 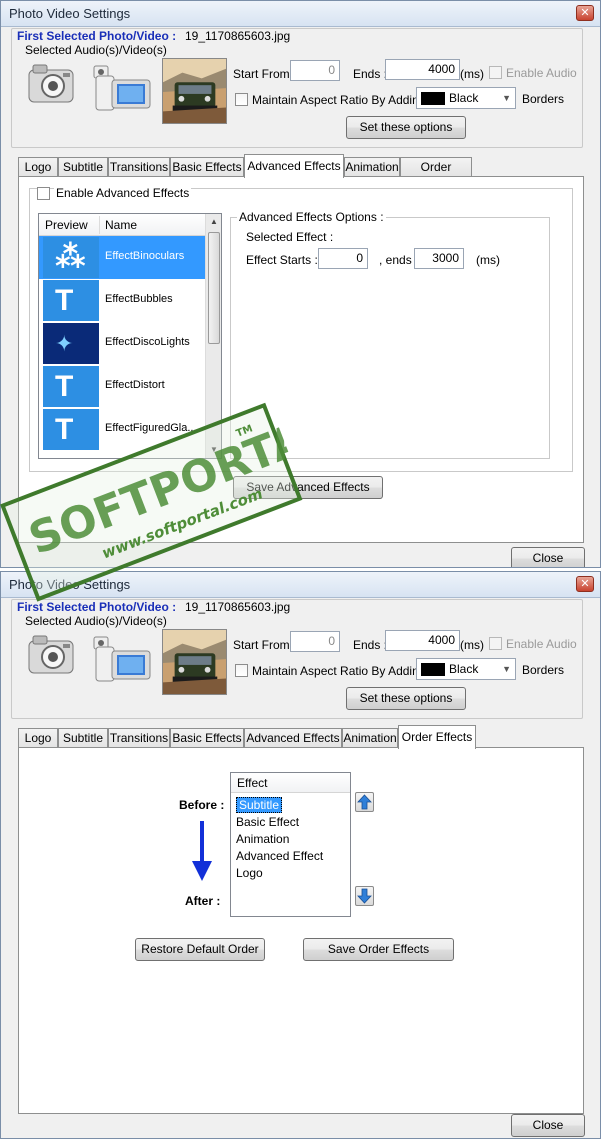 What do you see at coordinates (300, 14) in the screenshot?
I see `title-bar: Photo Video Settings ✕` at bounding box center [300, 14].